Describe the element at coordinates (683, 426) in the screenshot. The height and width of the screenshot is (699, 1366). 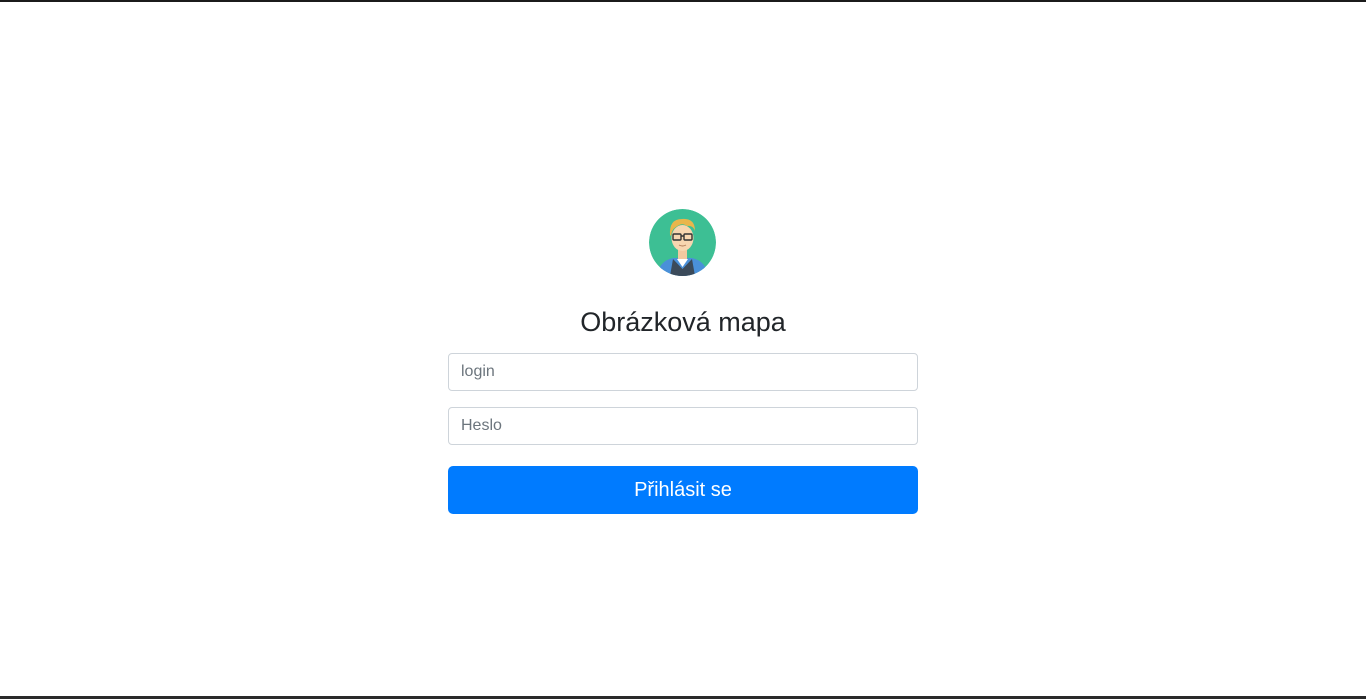
I see `password-input` at that location.